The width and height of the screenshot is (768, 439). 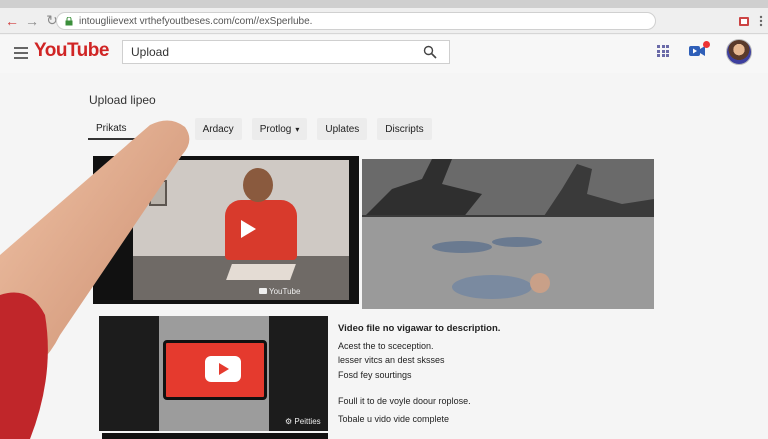 What do you see at coordinates (12, 21) in the screenshot?
I see `back-arrow-icon: ←` at bounding box center [12, 21].